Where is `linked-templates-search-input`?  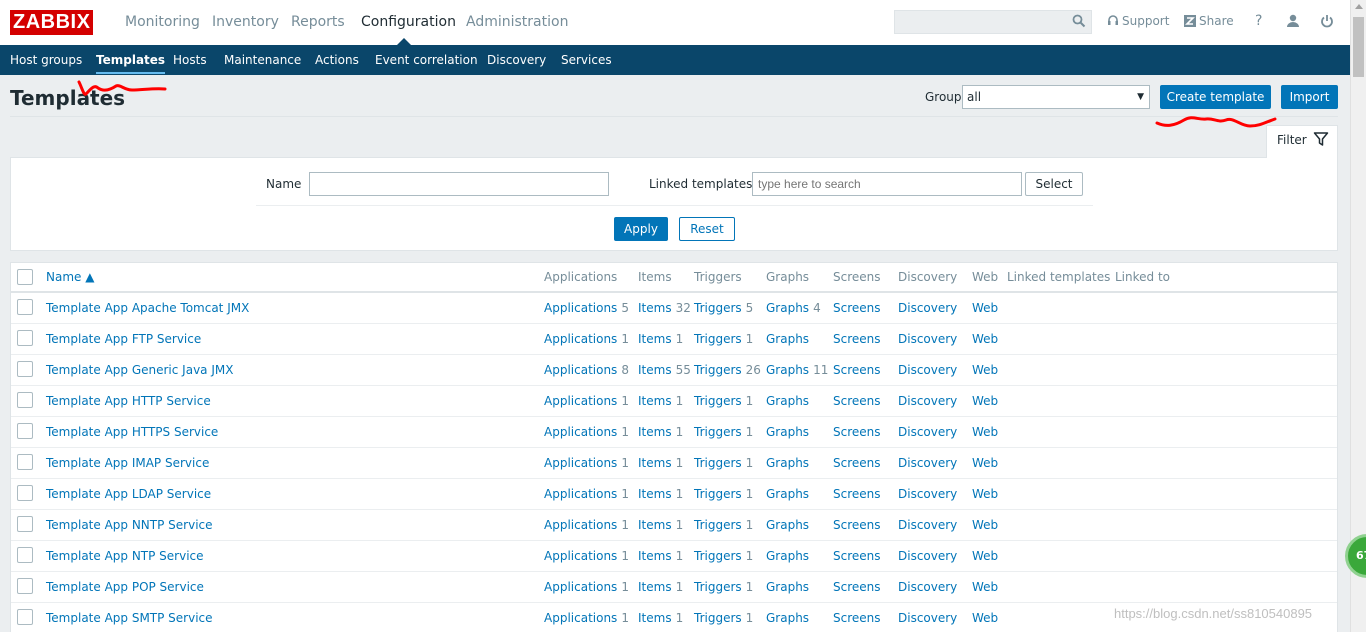 linked-templates-search-input is located at coordinates (887, 184).